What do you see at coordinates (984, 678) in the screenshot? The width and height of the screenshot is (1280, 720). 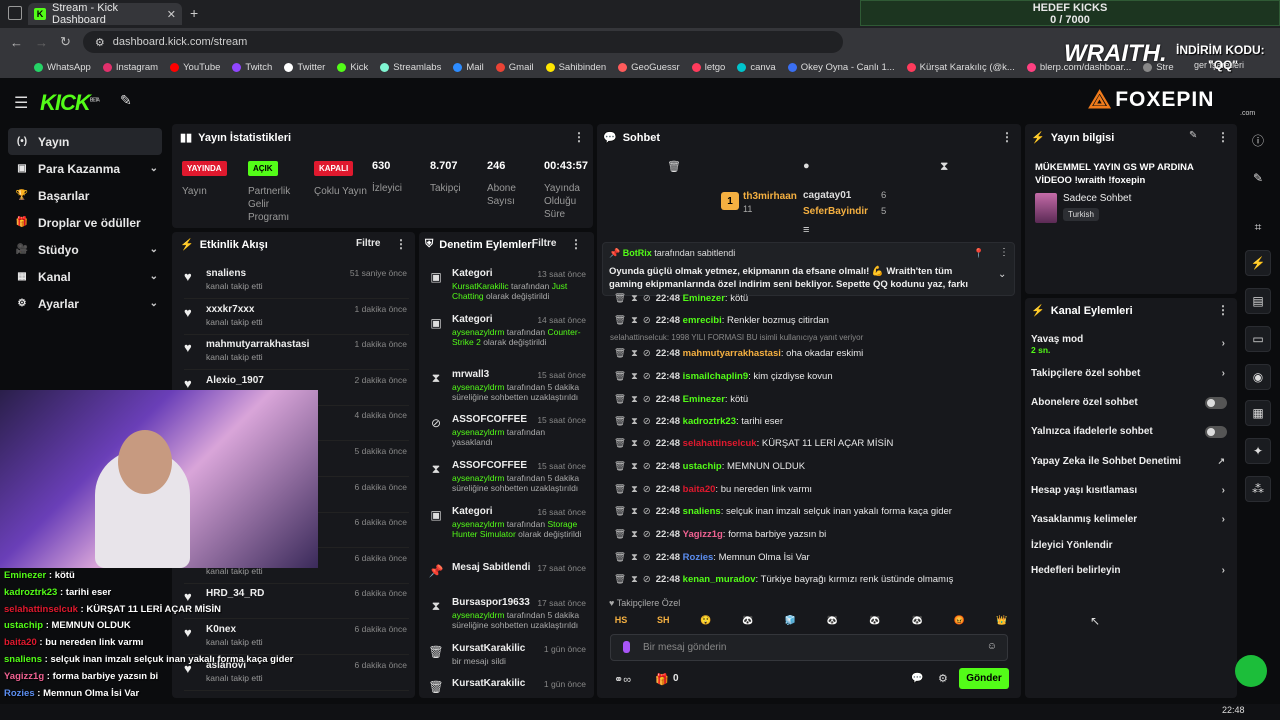 I see `send-button: Gönder` at bounding box center [984, 678].